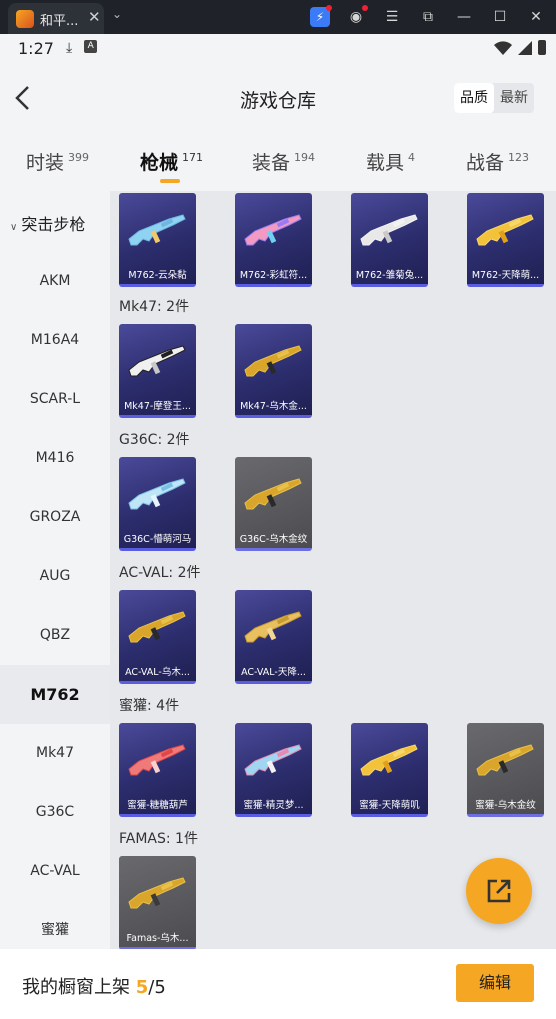  Describe the element at coordinates (193, 157) in the screenshot. I see `tab-count: 171` at that location.